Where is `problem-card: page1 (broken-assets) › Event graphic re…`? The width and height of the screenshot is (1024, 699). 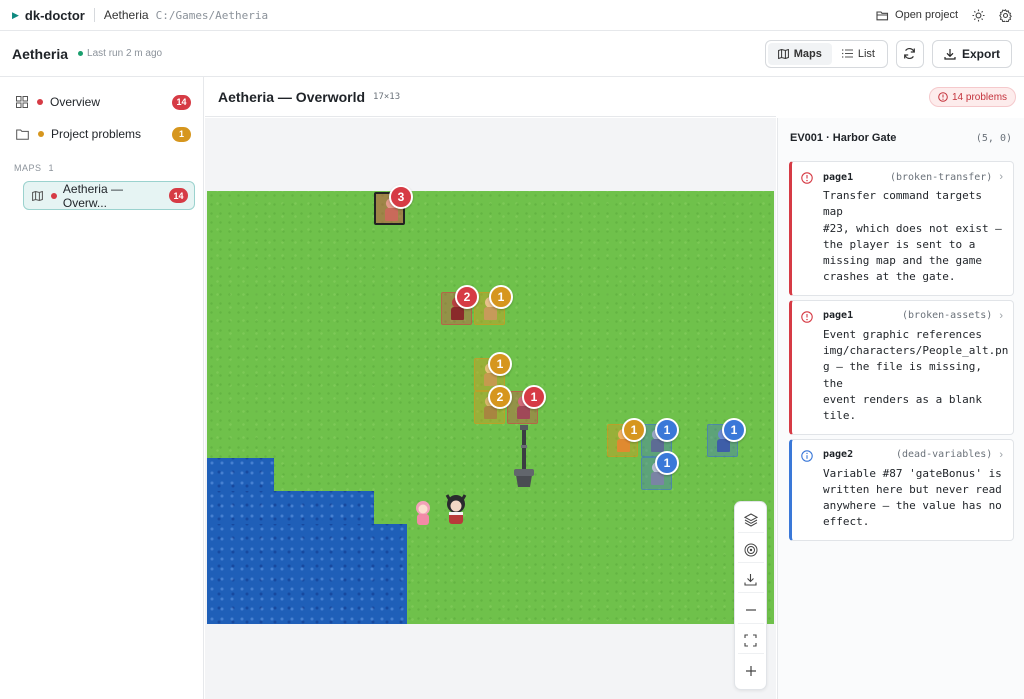 problem-card: page1 (broken-assets) › Event graphic re… is located at coordinates (901, 367).